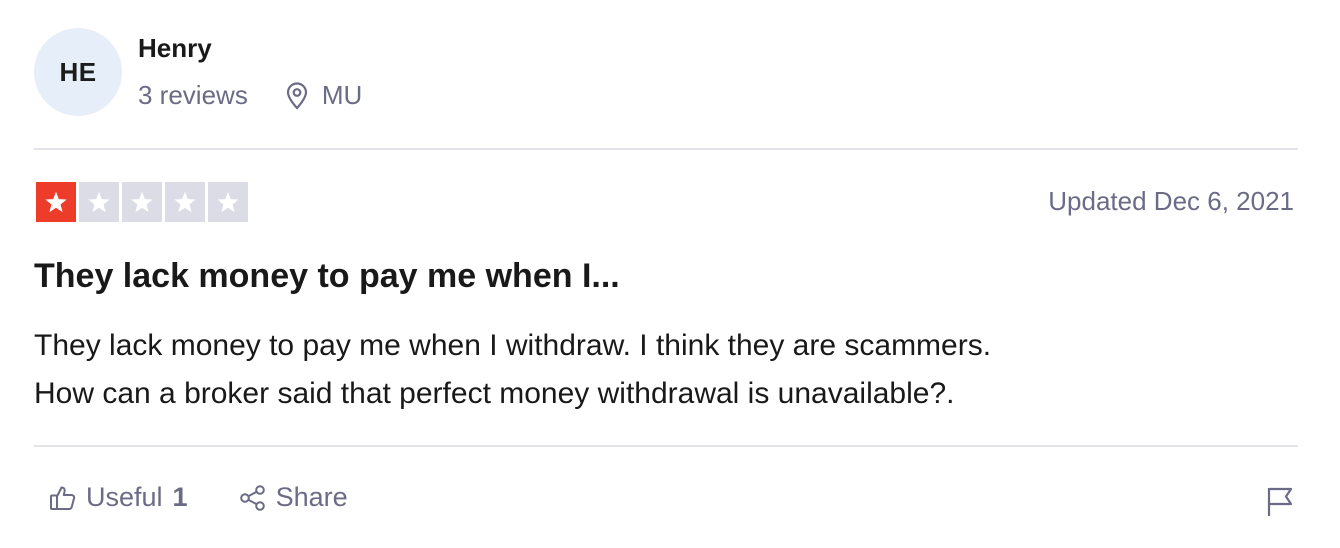 This screenshot has height=548, width=1340. I want to click on flag-icon, so click(1280, 501).